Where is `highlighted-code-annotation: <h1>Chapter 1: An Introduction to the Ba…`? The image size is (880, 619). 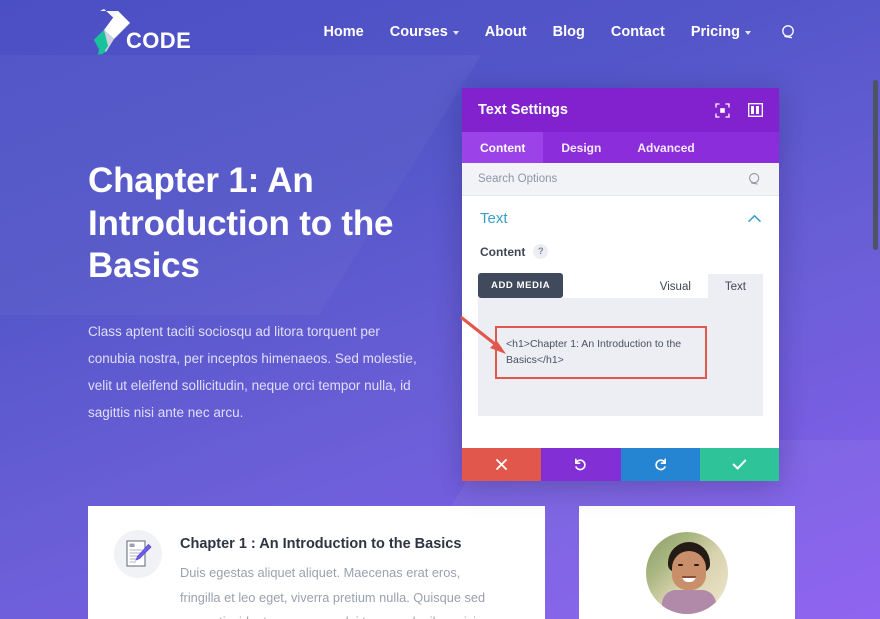 highlighted-code-annotation: <h1>Chapter 1: An Introduction to the Ba… is located at coordinates (601, 352).